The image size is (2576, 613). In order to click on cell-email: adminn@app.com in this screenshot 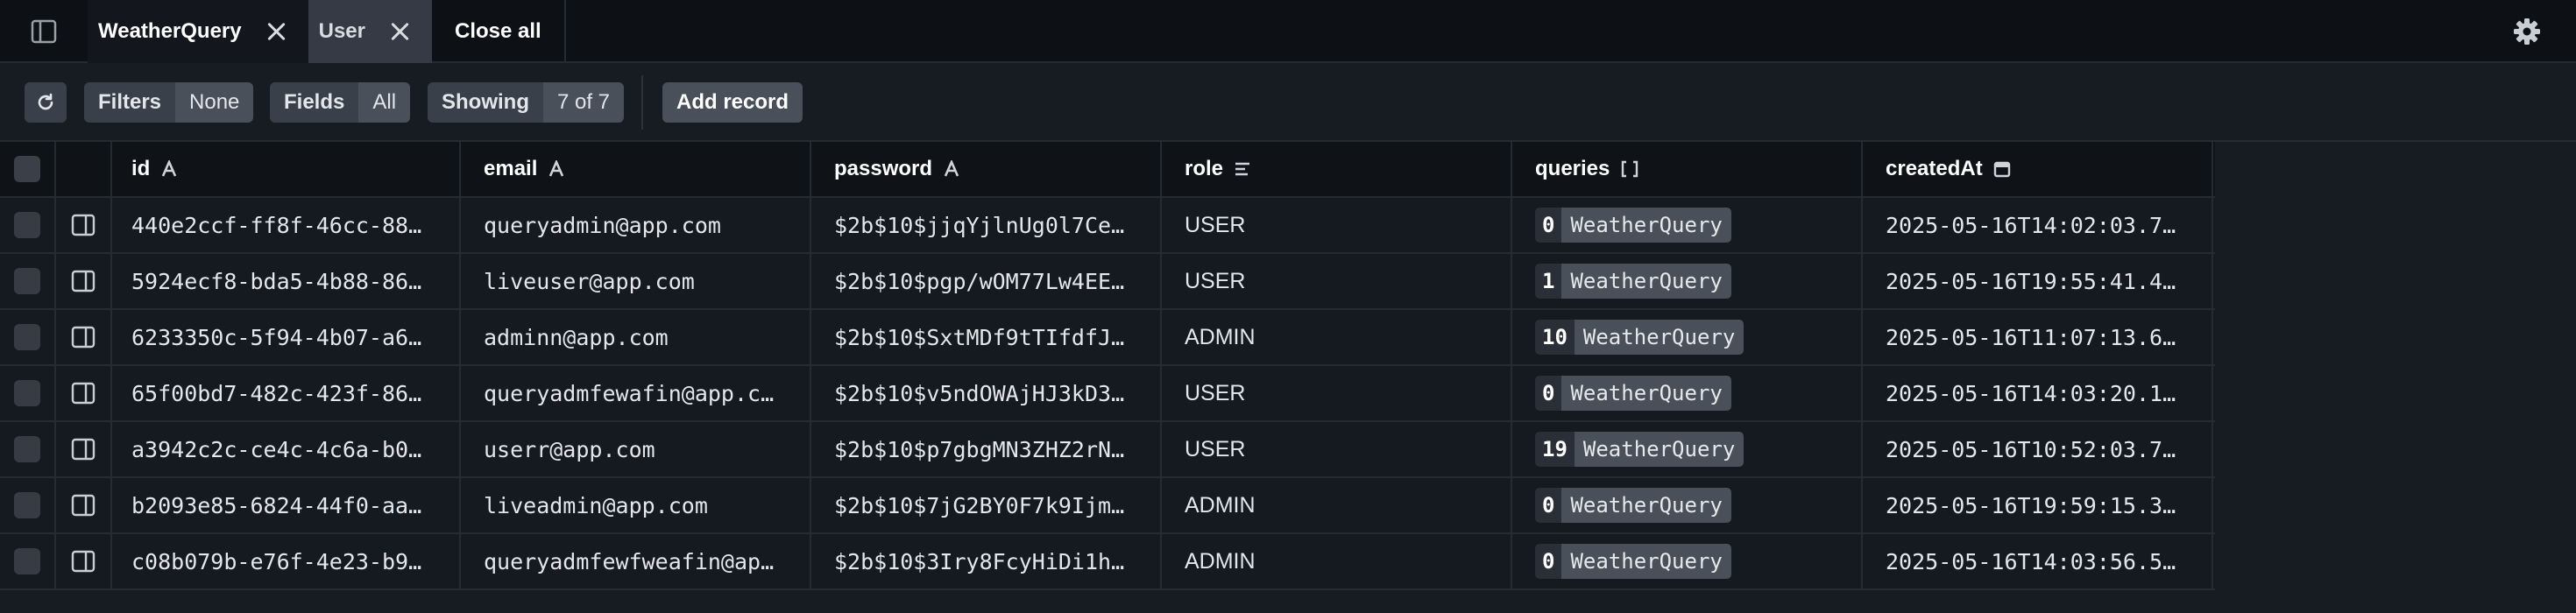, I will do `click(636, 337)`.